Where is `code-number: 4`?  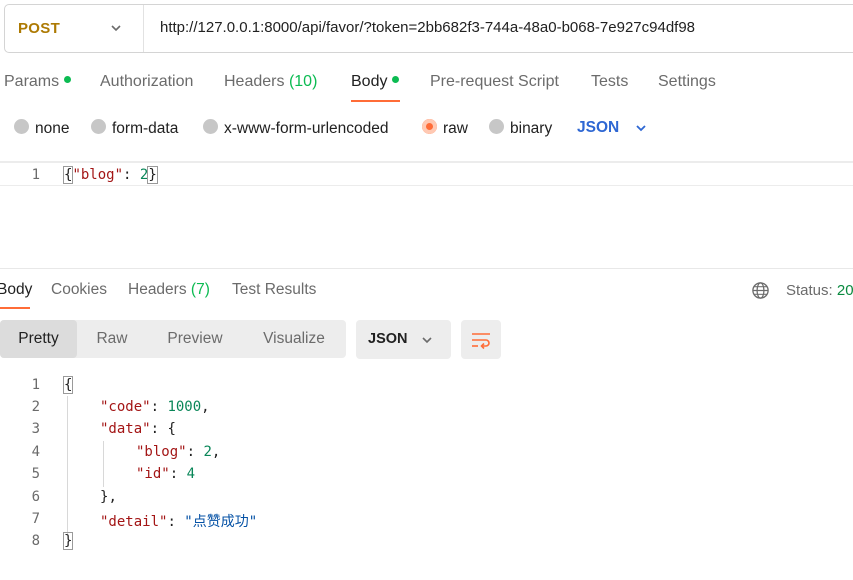
code-number: 4 is located at coordinates (191, 474).